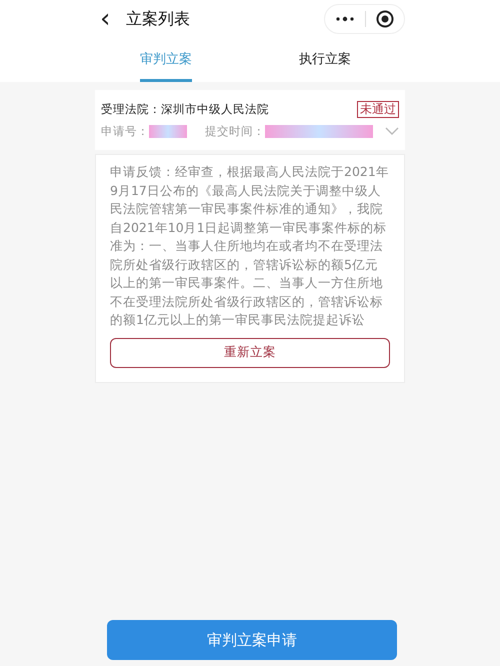 The width and height of the screenshot is (500, 666). I want to click on more-icon, so click(345, 19).